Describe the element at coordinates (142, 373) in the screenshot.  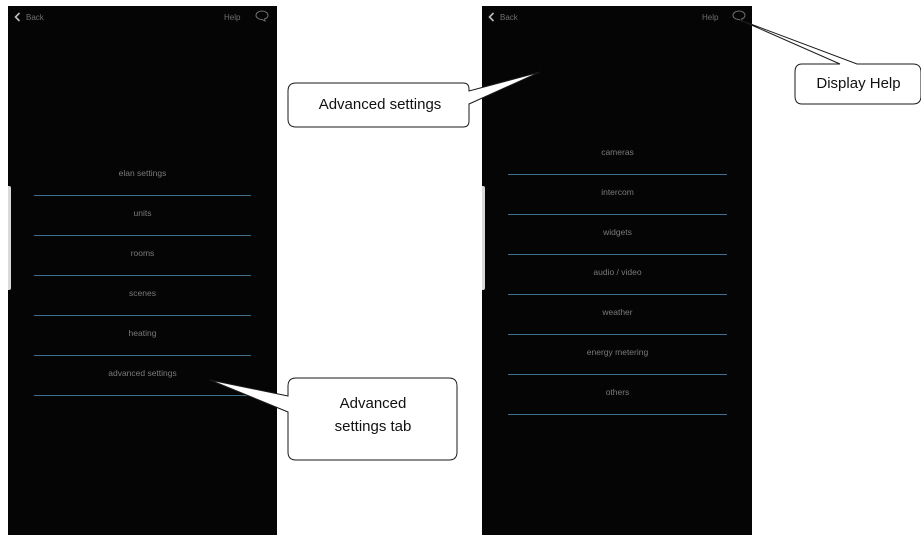
I see `menu-item-label: advanced settings` at that location.